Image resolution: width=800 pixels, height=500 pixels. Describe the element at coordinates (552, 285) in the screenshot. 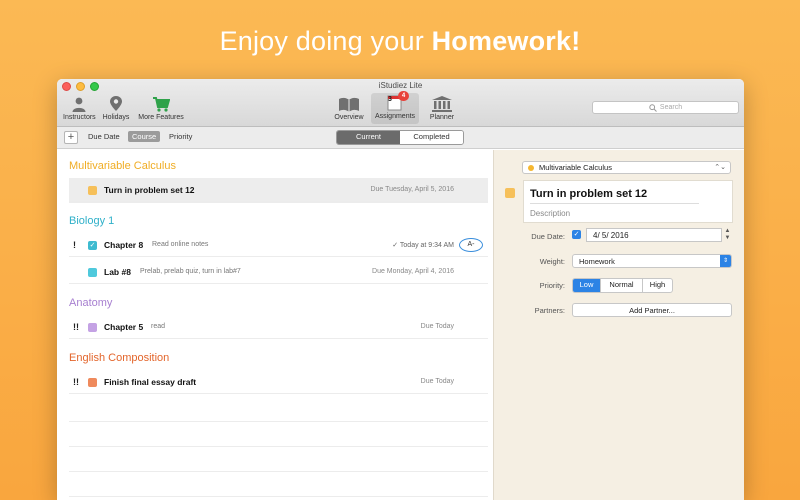

I see `priority-label: Priority:` at that location.